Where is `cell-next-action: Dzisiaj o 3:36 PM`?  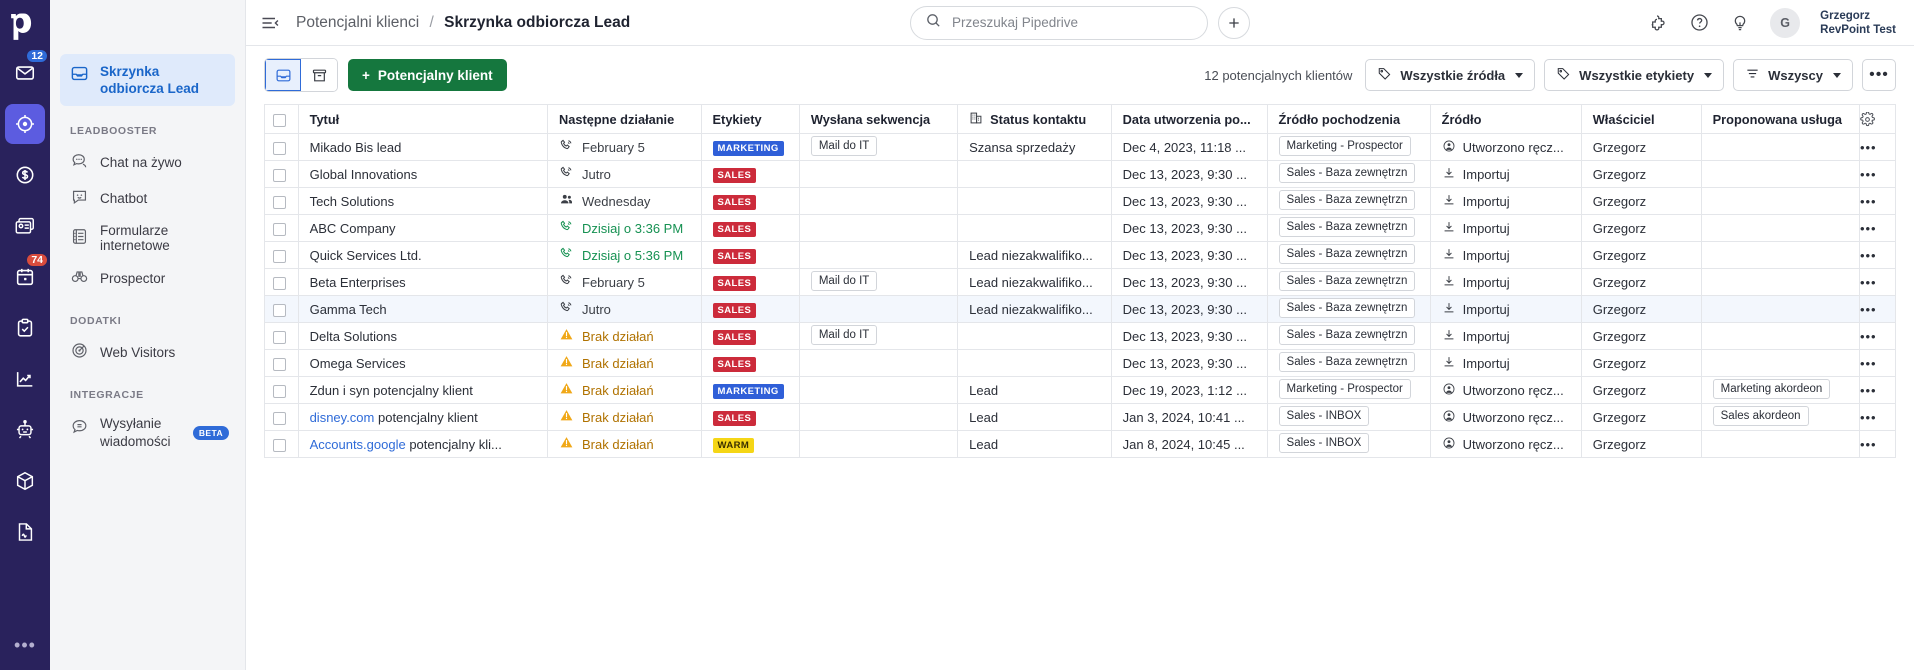
cell-next-action: Dzisiaj o 3:36 PM is located at coordinates (624, 228).